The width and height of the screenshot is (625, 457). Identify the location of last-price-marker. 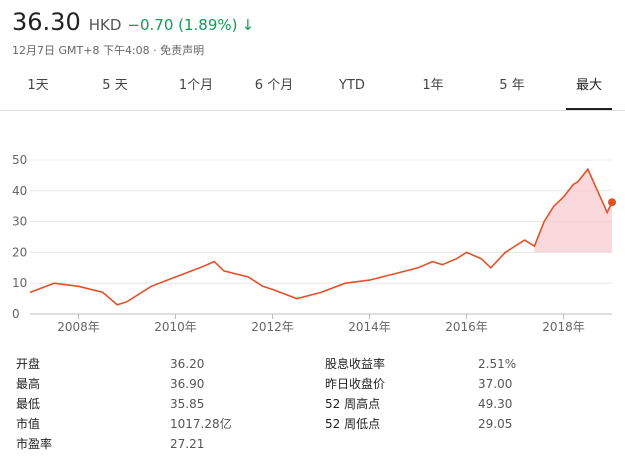
(612, 202).